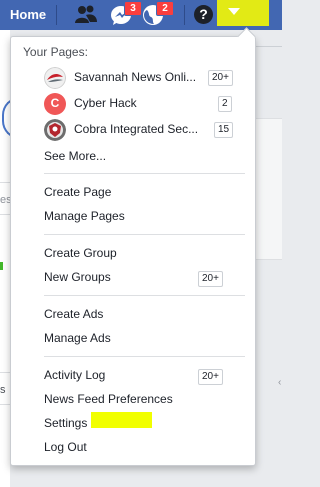  I want to click on activity-log-link: Activity Log, so click(74, 375).